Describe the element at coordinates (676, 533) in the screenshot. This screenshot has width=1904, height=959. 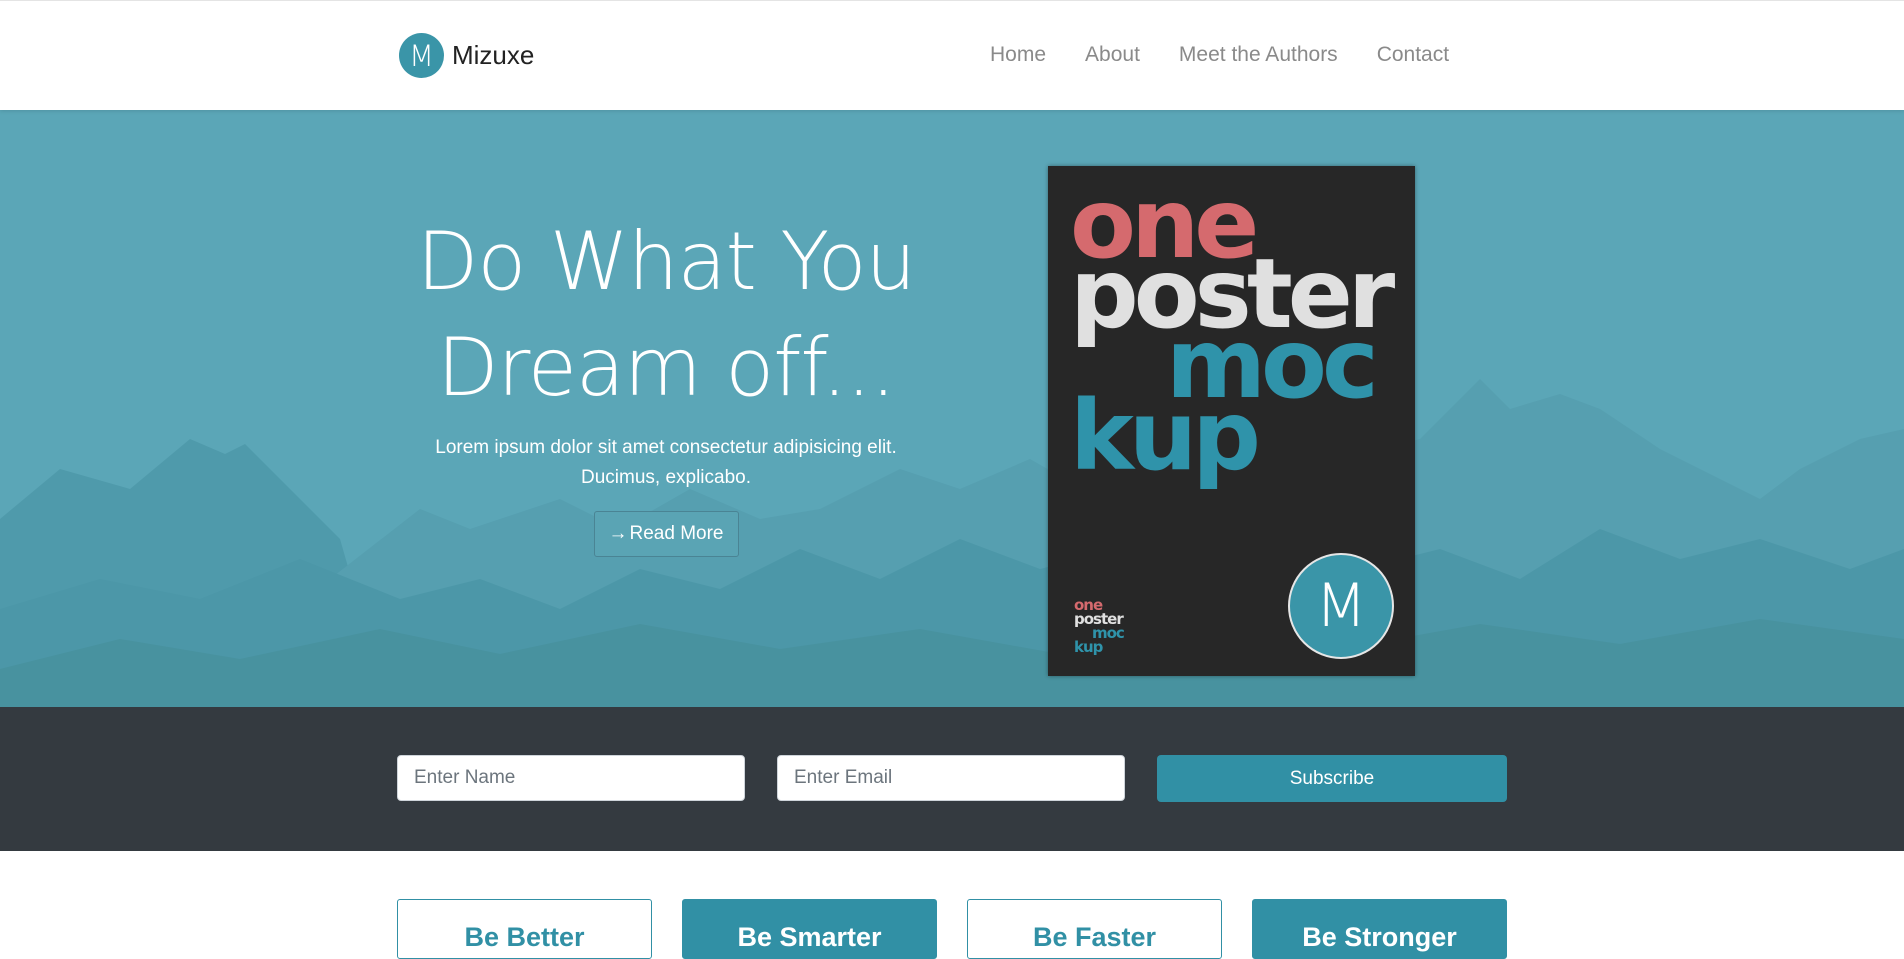
I see `read-more-label: Read More` at that location.